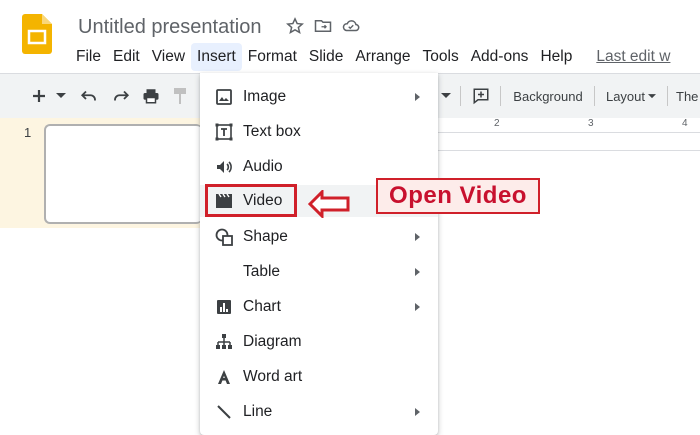 Image resolution: width=700 pixels, height=435 pixels. What do you see at coordinates (224, 342) in the screenshot?
I see `diagram-icon` at bounding box center [224, 342].